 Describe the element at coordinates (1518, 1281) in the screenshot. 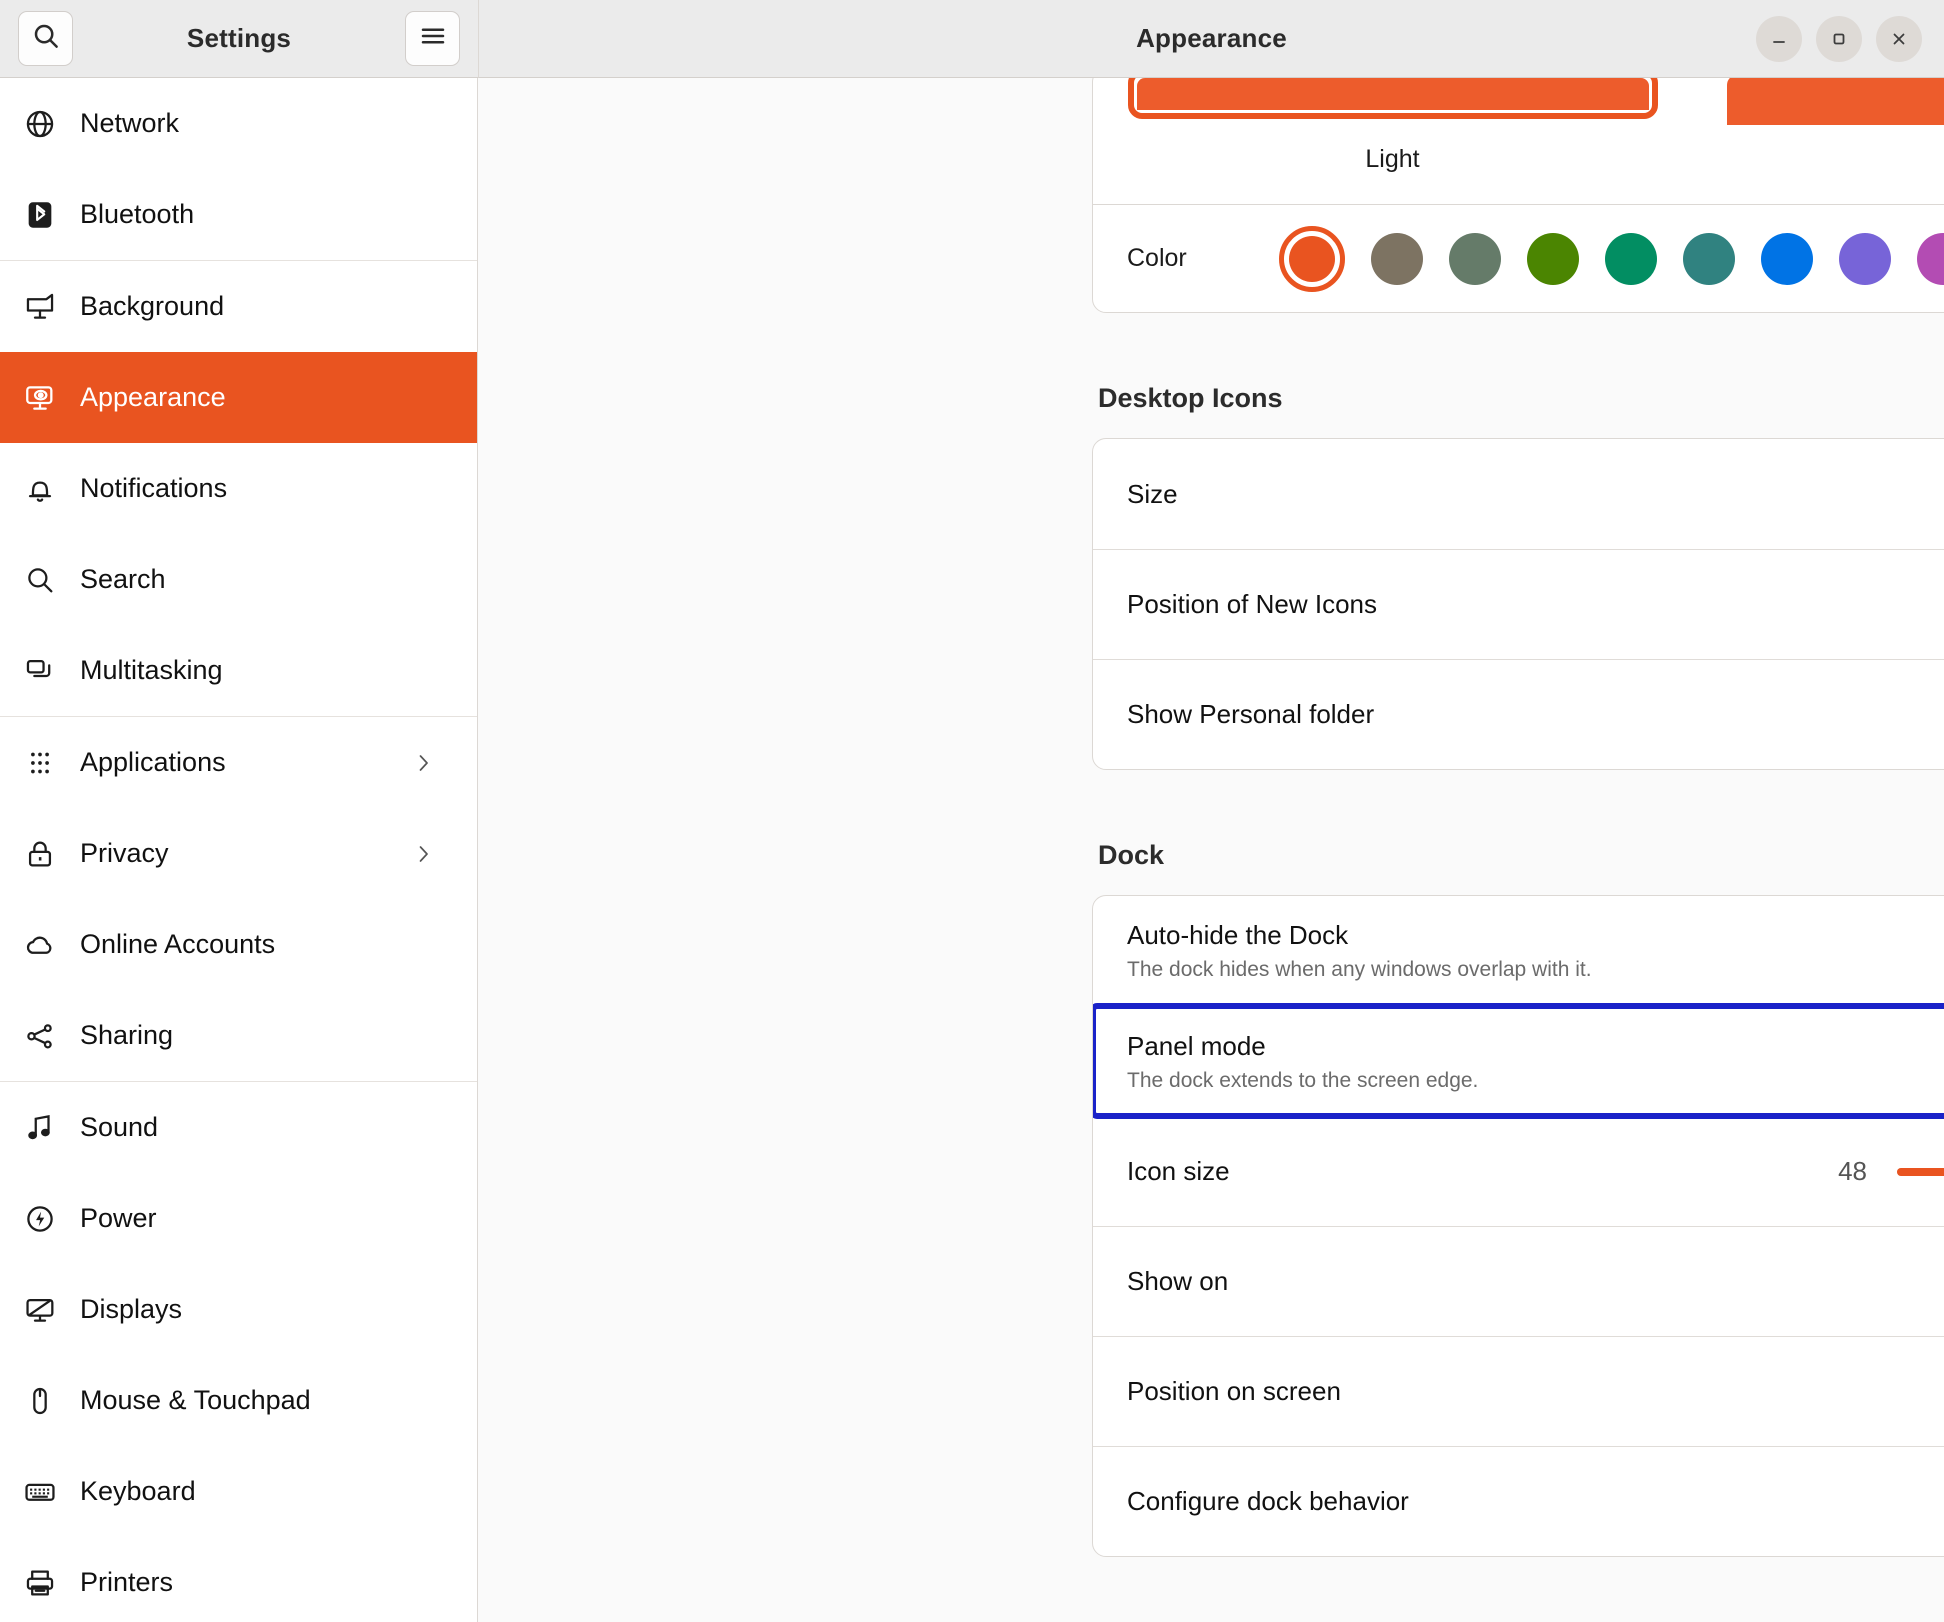

I see `dock-row-show-on: Show onPrimary Display (1)` at that location.